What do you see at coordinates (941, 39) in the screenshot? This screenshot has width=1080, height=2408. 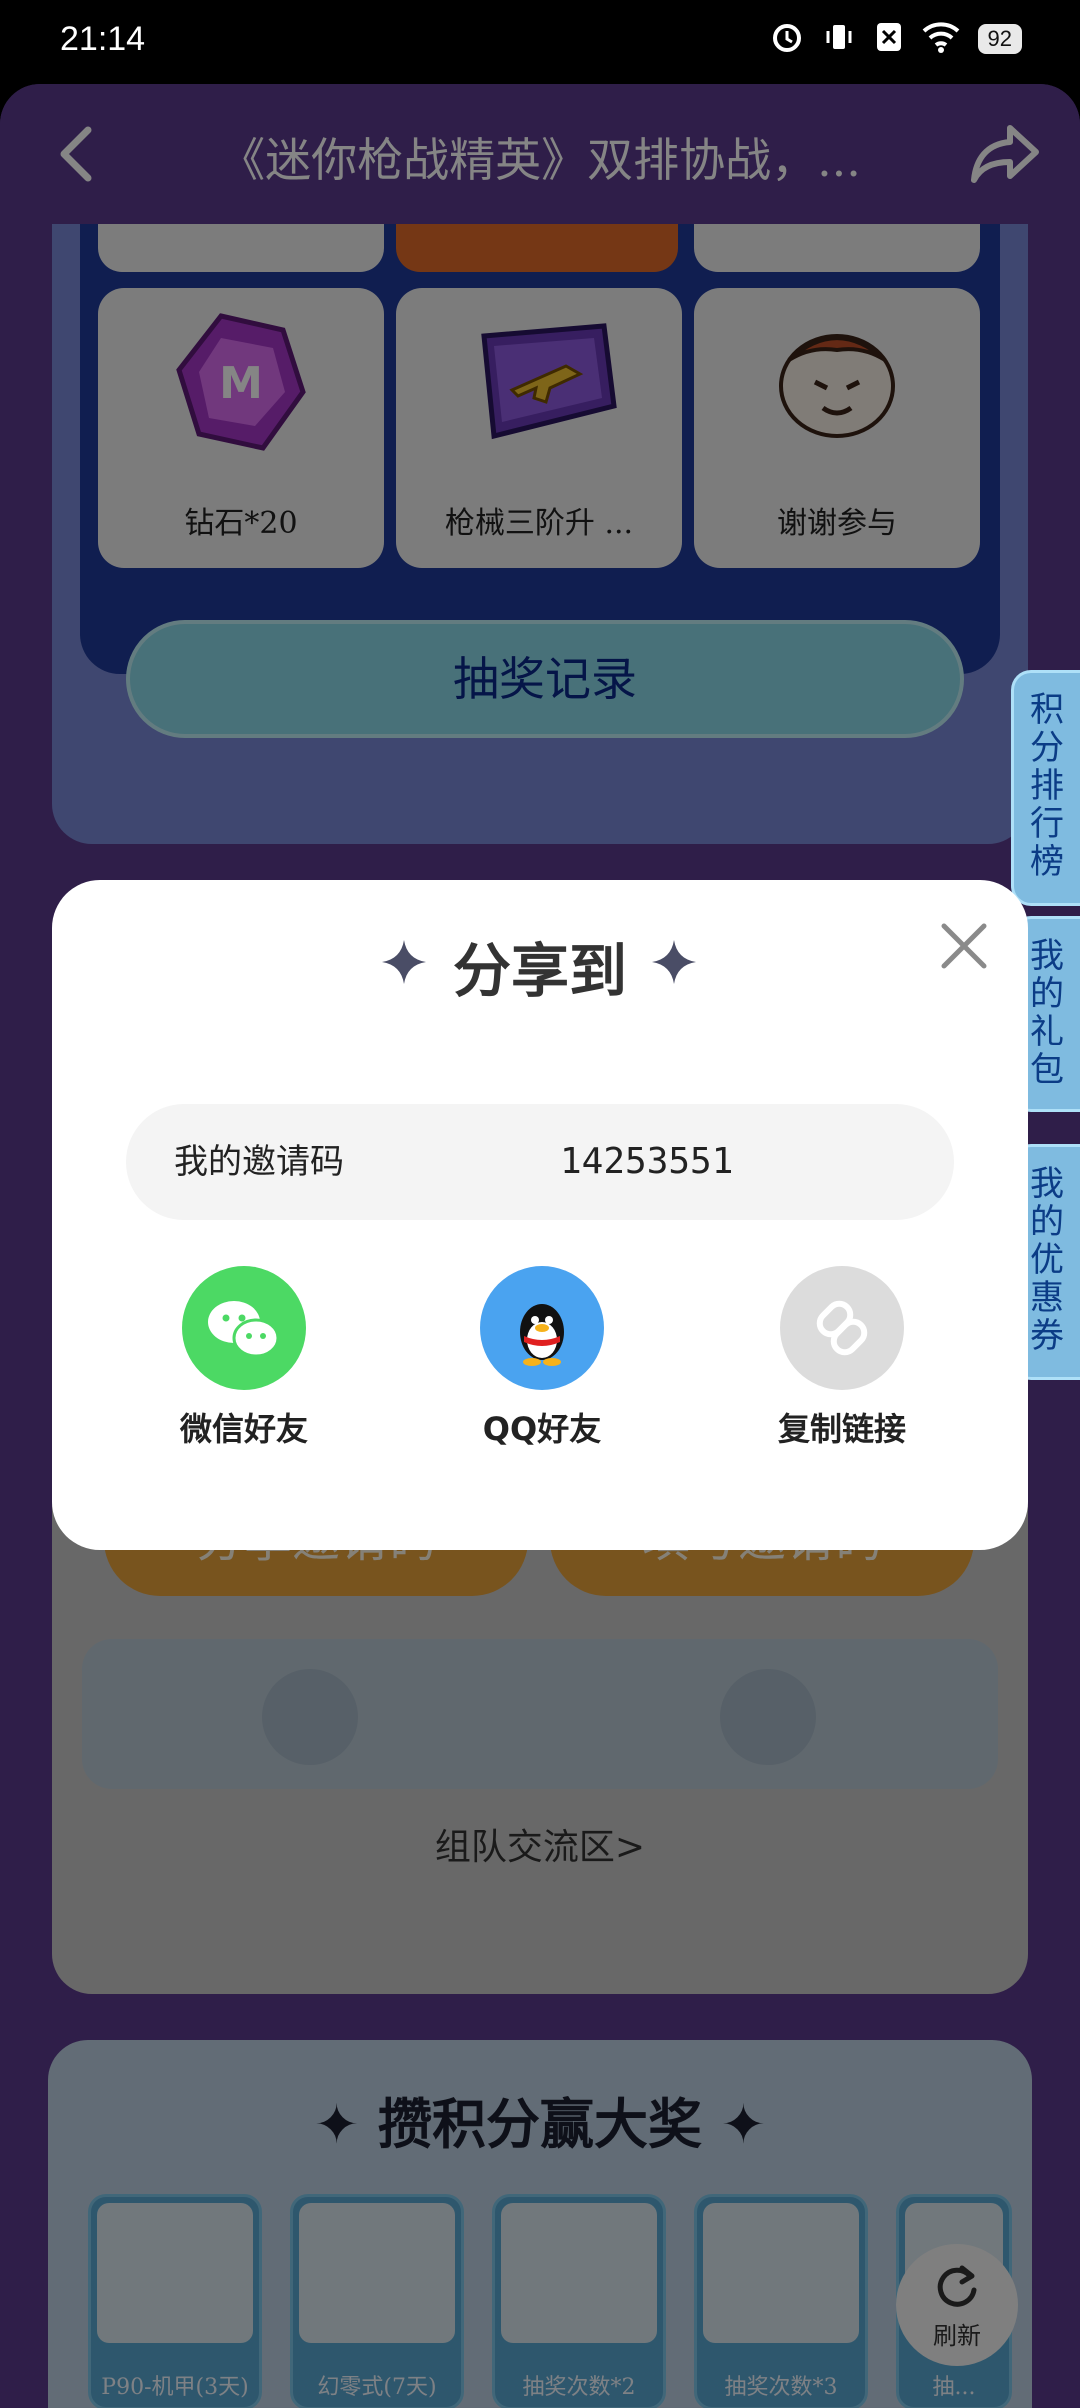 I see `wifi-icon` at bounding box center [941, 39].